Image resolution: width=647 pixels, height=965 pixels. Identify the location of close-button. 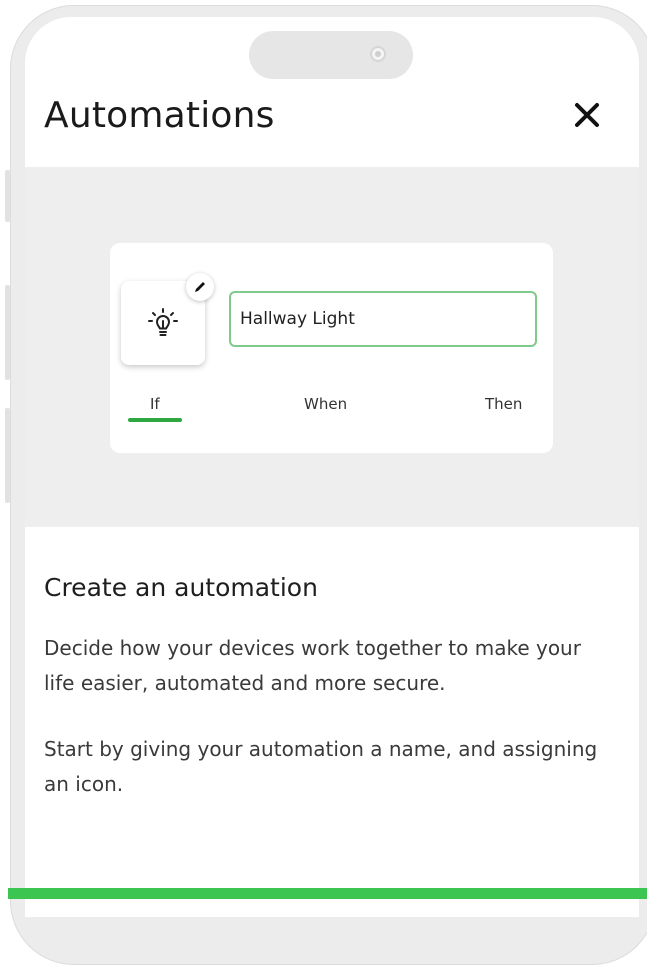
(587, 115).